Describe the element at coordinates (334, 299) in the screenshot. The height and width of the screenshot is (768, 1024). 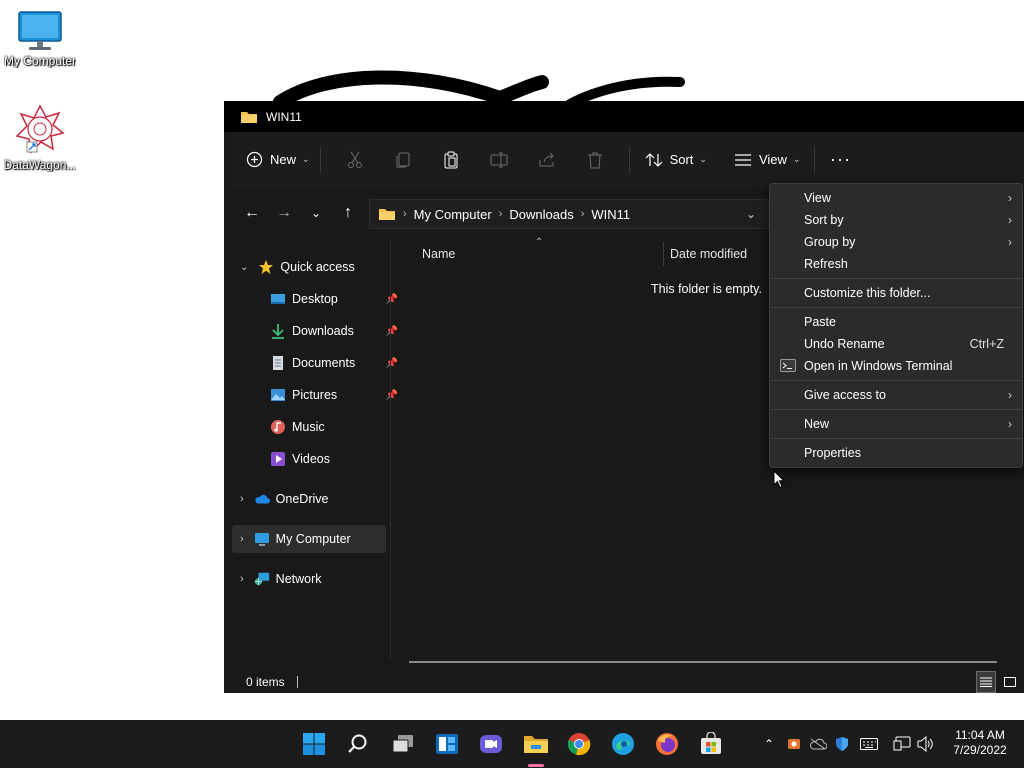
I see `sidebar-item-desktop: Desktop 📌` at that location.